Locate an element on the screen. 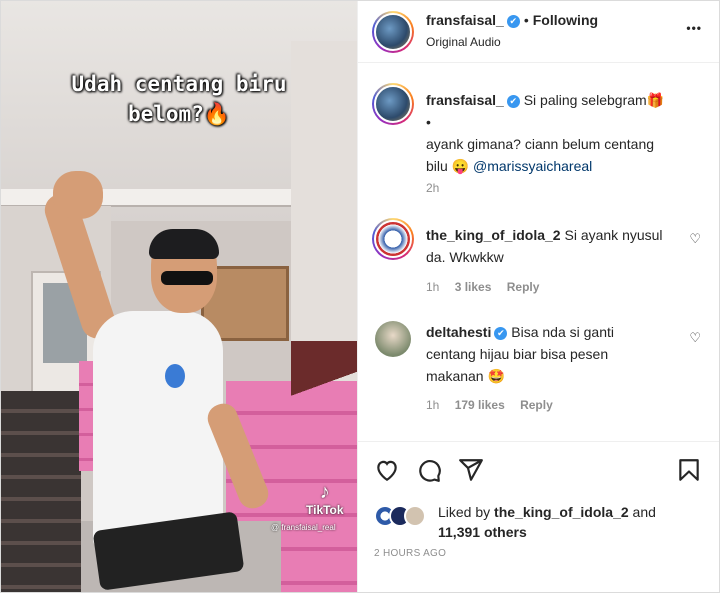 The height and width of the screenshot is (593, 720). liked-by-username: the_king_of_idola_2 is located at coordinates (561, 512).